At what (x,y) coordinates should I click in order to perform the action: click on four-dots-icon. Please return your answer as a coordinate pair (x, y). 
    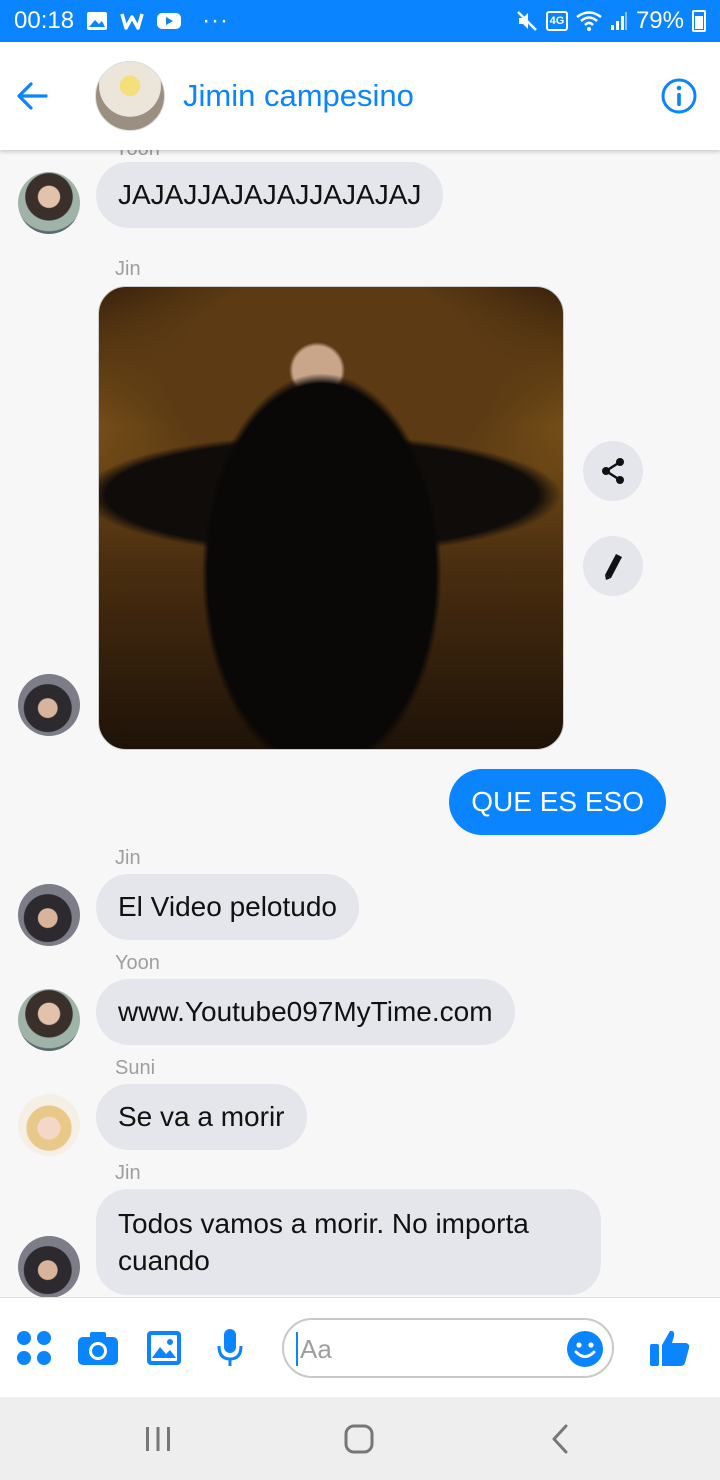
    Looking at the image, I should click on (34, 1348).